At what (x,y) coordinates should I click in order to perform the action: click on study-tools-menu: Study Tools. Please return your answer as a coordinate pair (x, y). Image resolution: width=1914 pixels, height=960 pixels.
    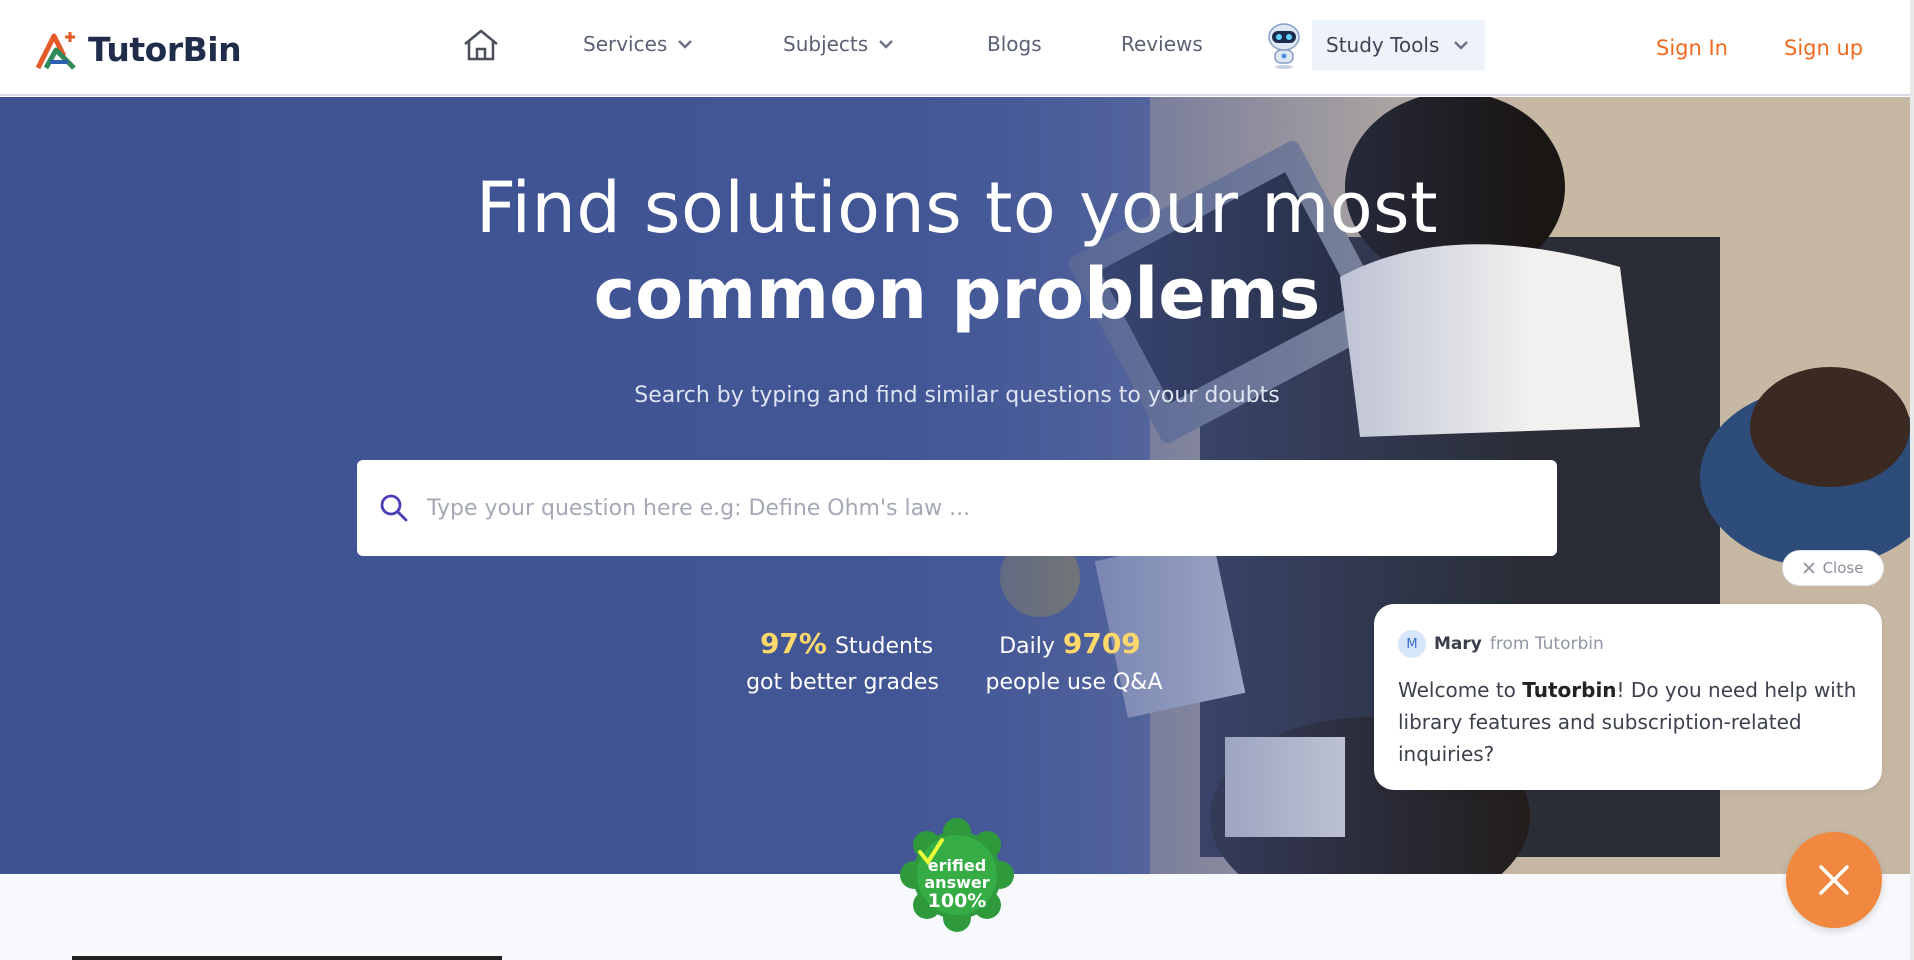
    Looking at the image, I should click on (1374, 45).